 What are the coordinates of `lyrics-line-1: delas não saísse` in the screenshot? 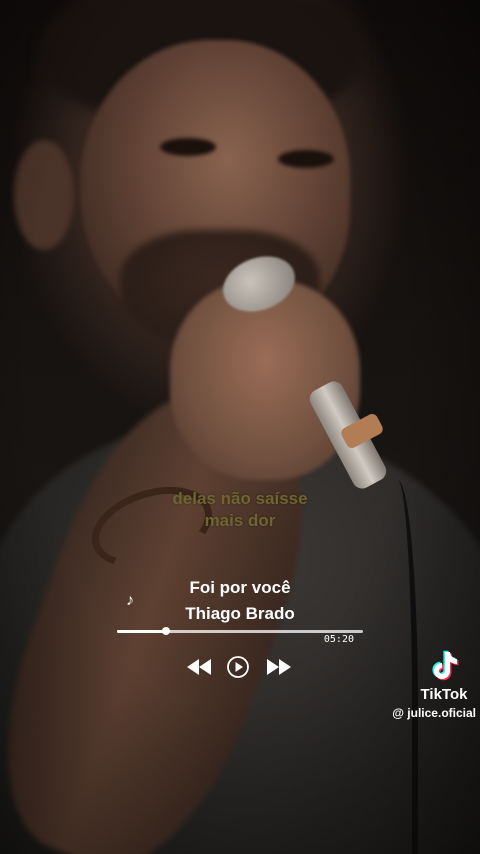 It's located at (240, 498).